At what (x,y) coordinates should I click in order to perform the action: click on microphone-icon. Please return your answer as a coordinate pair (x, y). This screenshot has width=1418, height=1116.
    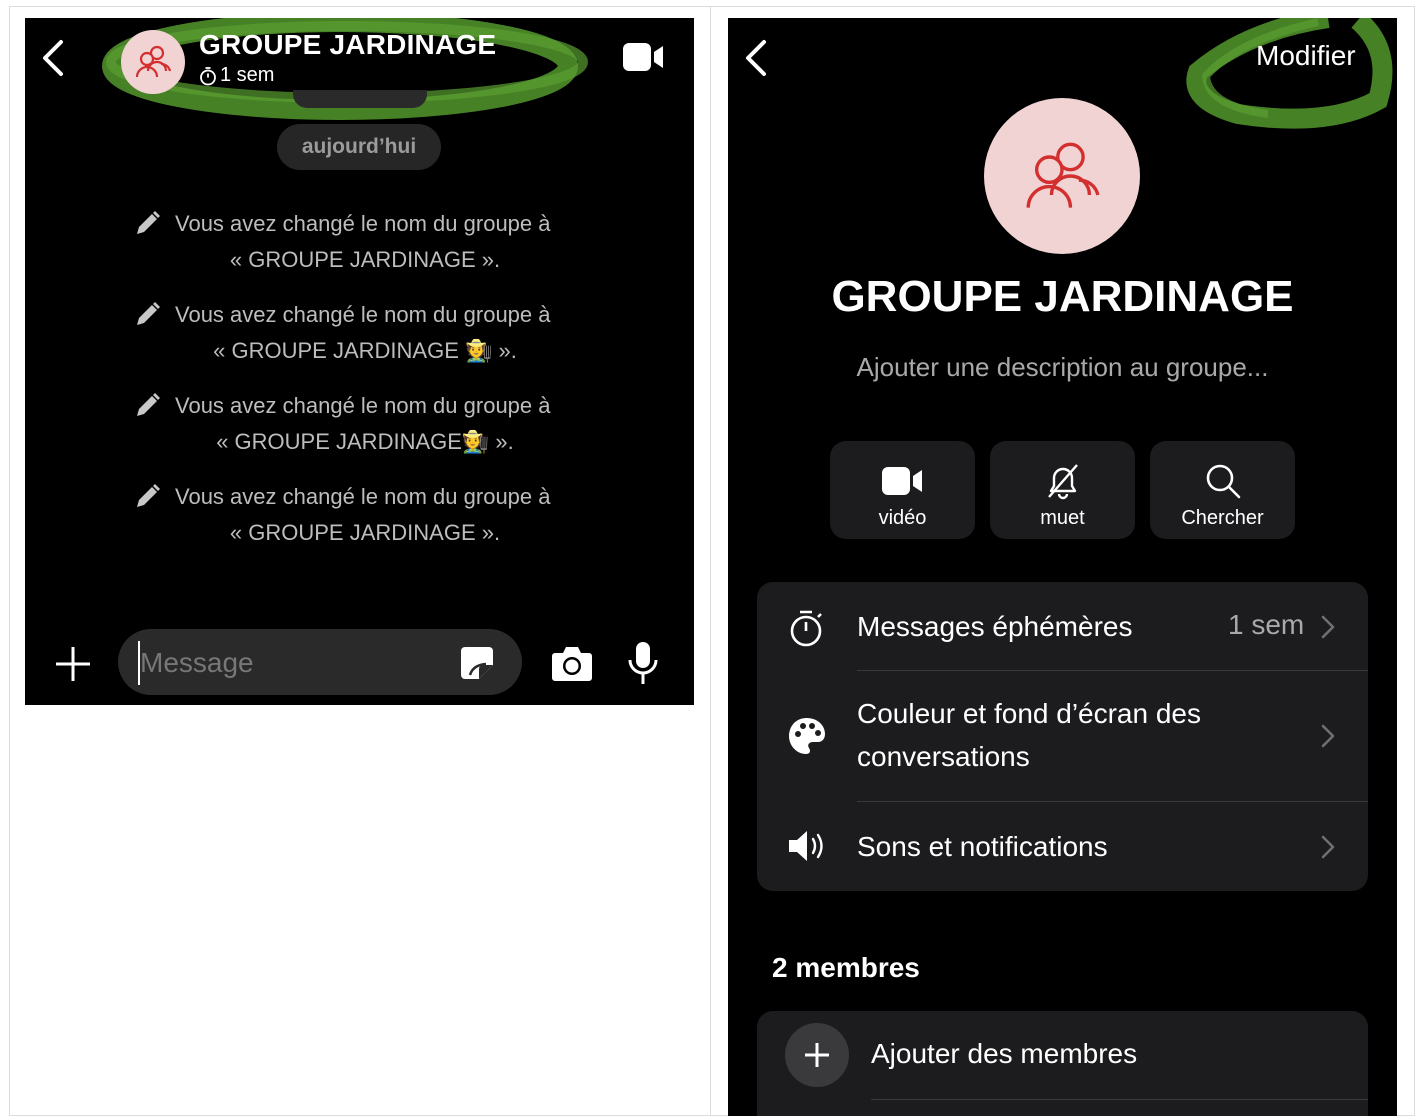
    Looking at the image, I should click on (643, 663).